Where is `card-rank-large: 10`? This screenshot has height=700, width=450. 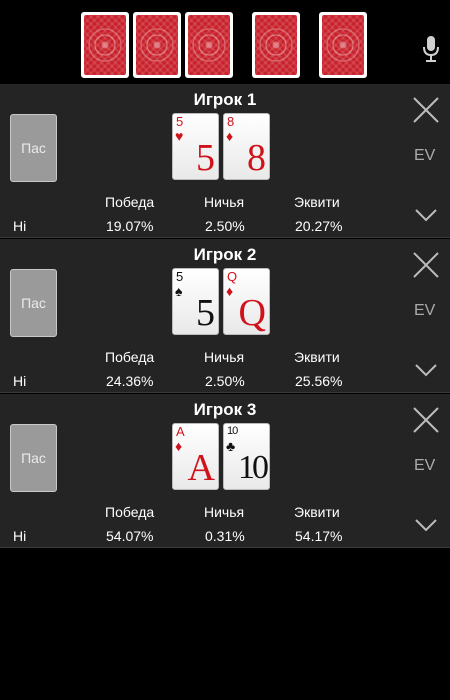 card-rank-large: 10 is located at coordinates (253, 467).